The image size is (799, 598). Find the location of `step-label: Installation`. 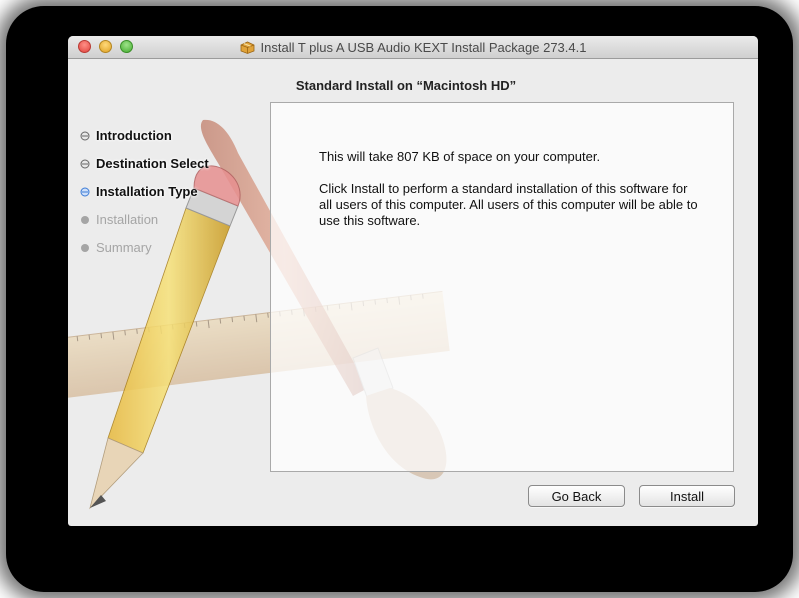

step-label: Installation is located at coordinates (127, 219).